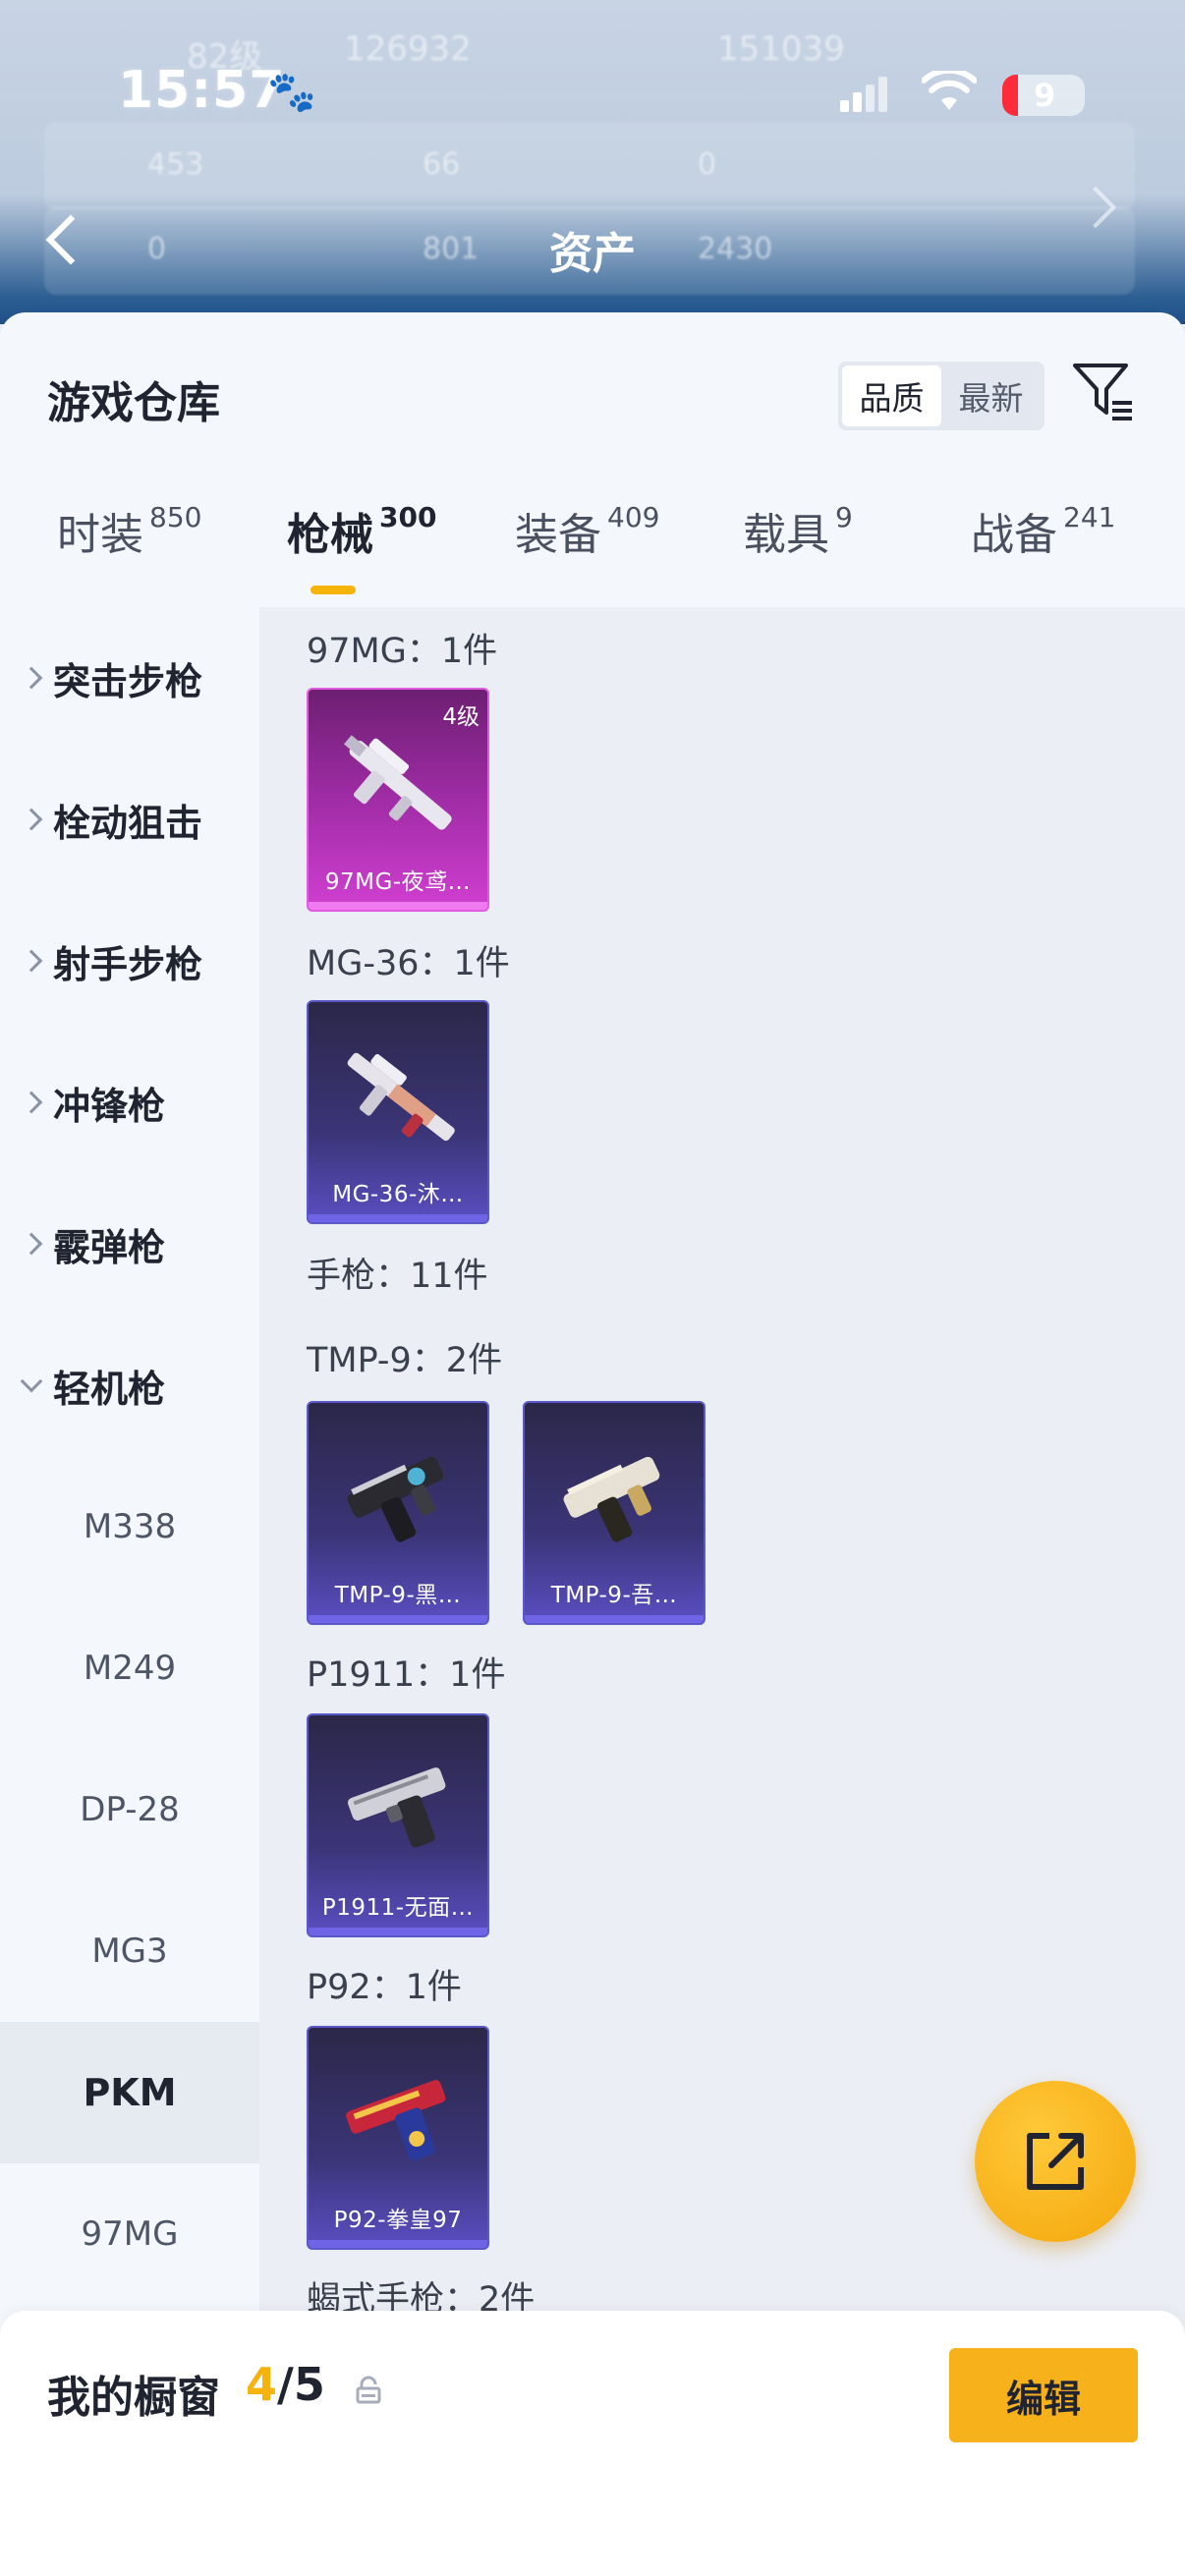  I want to click on sidebar-subitem-mg3: MG3, so click(130, 1951).